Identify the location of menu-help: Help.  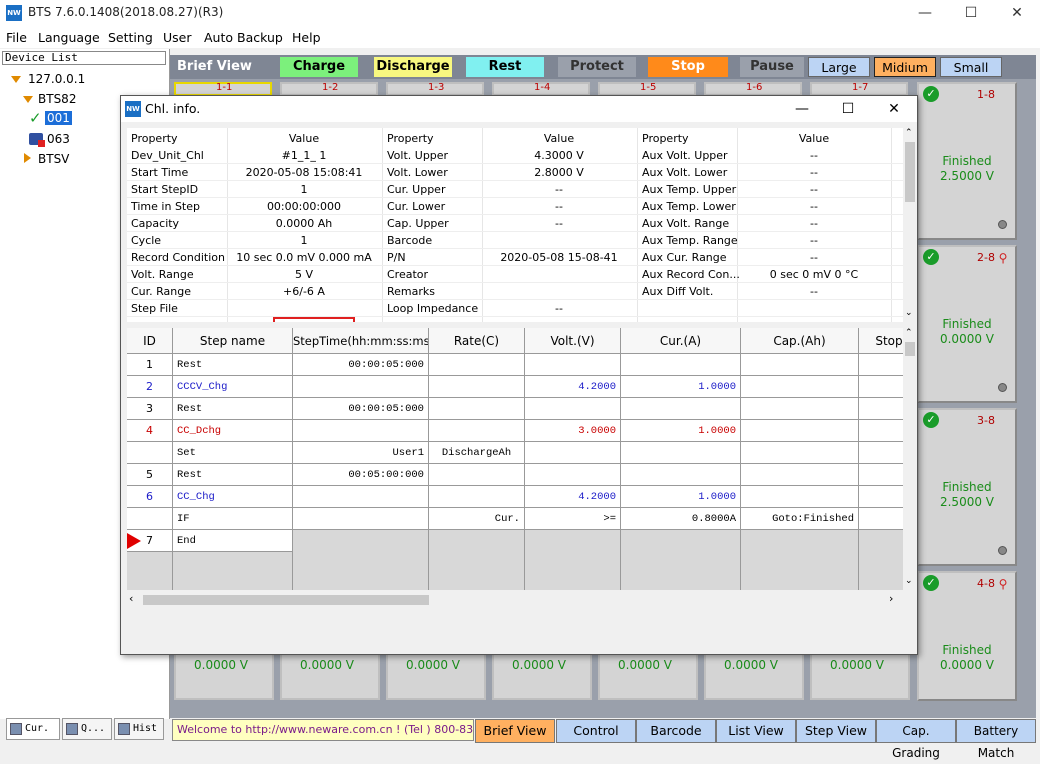
(306, 37).